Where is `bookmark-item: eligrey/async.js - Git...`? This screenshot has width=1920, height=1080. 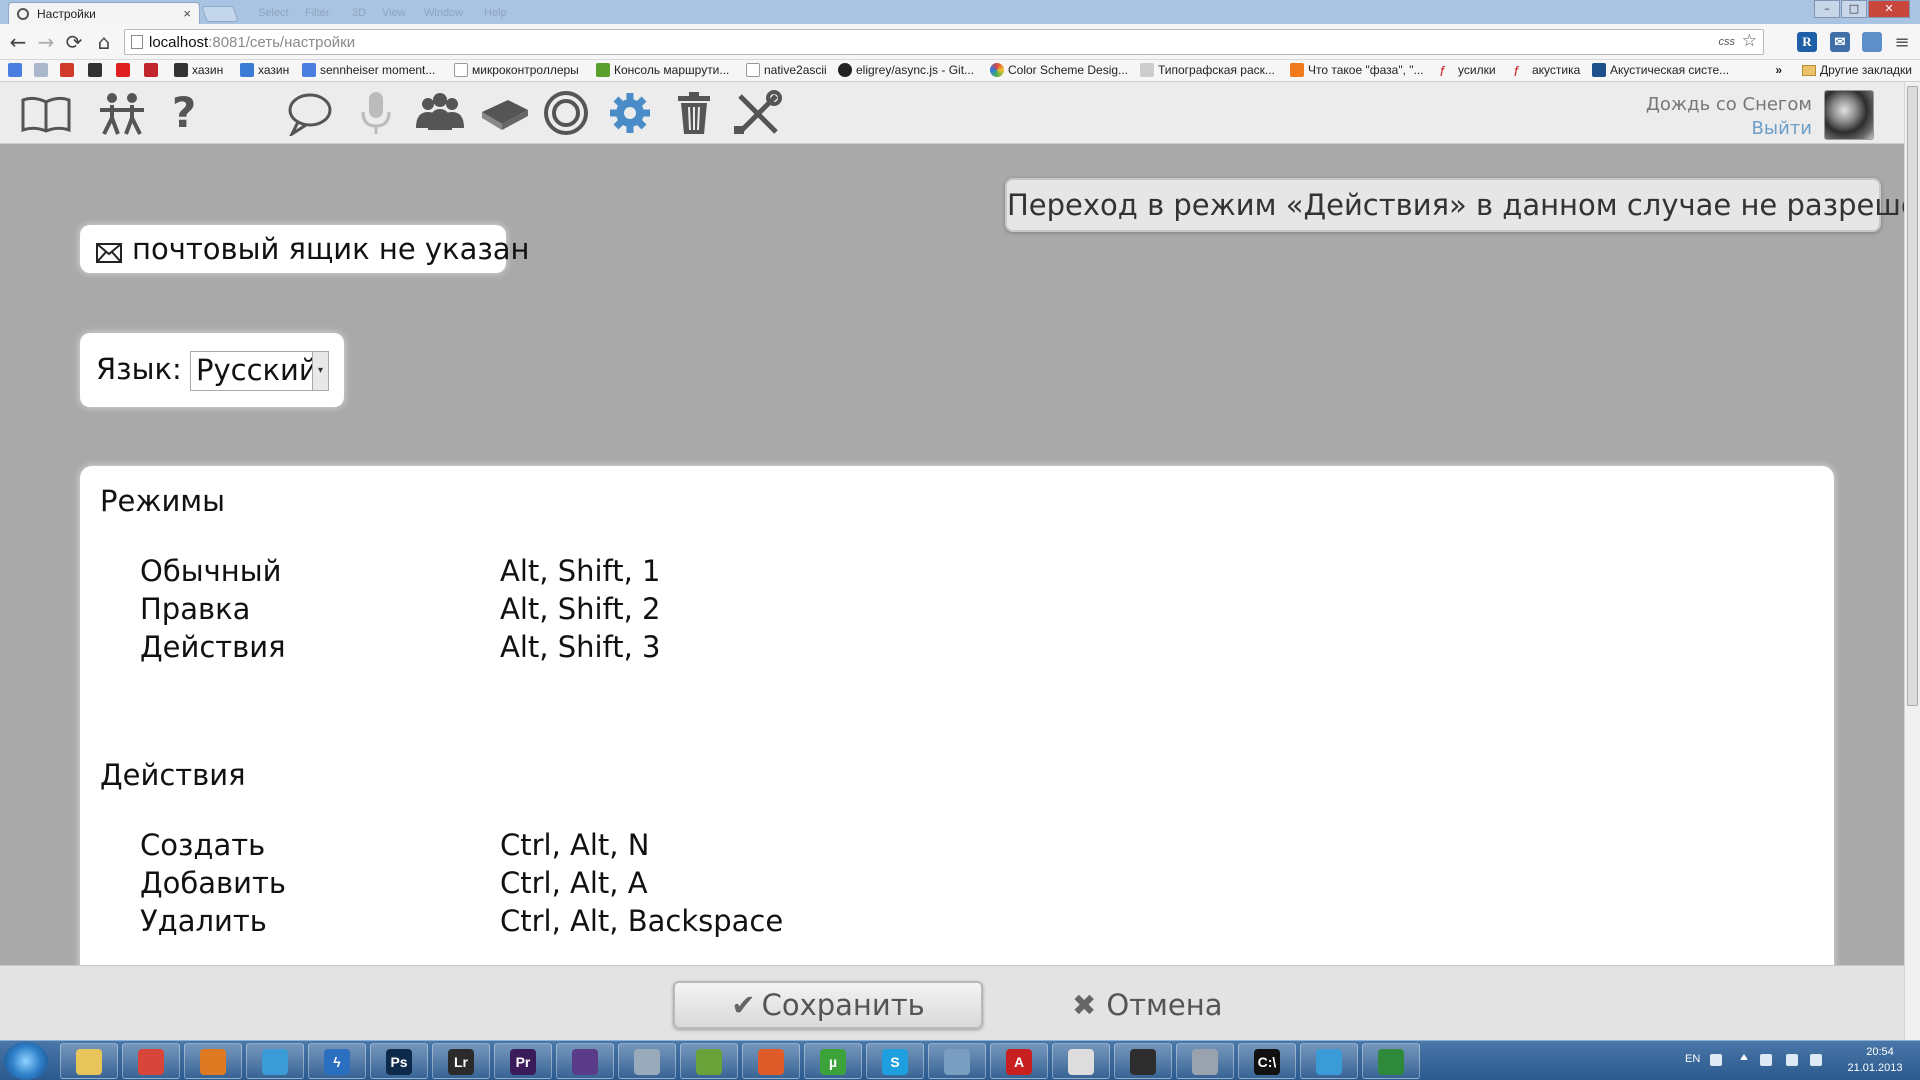 bookmark-item: eligrey/async.js - Git... is located at coordinates (906, 70).